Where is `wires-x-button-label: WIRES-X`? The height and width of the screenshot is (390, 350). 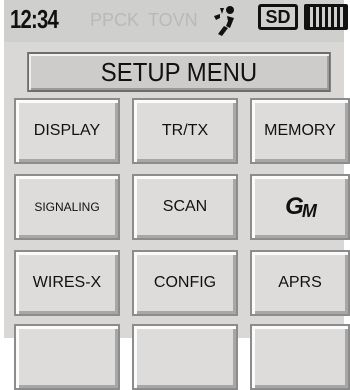 wires-x-button-label: WIRES-X is located at coordinates (67, 282).